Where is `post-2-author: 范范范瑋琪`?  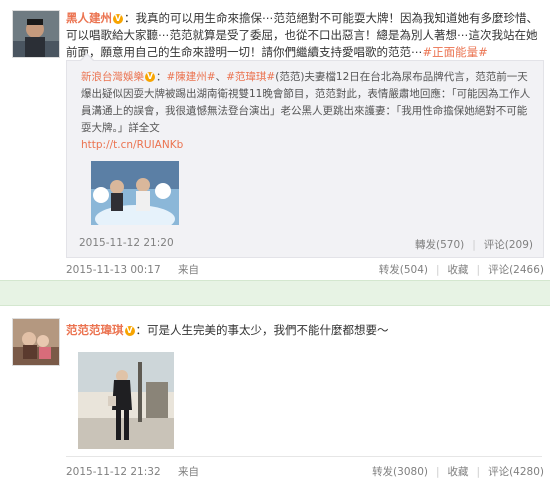
post-2-author: 范范范瑋琪 is located at coordinates (95, 330).